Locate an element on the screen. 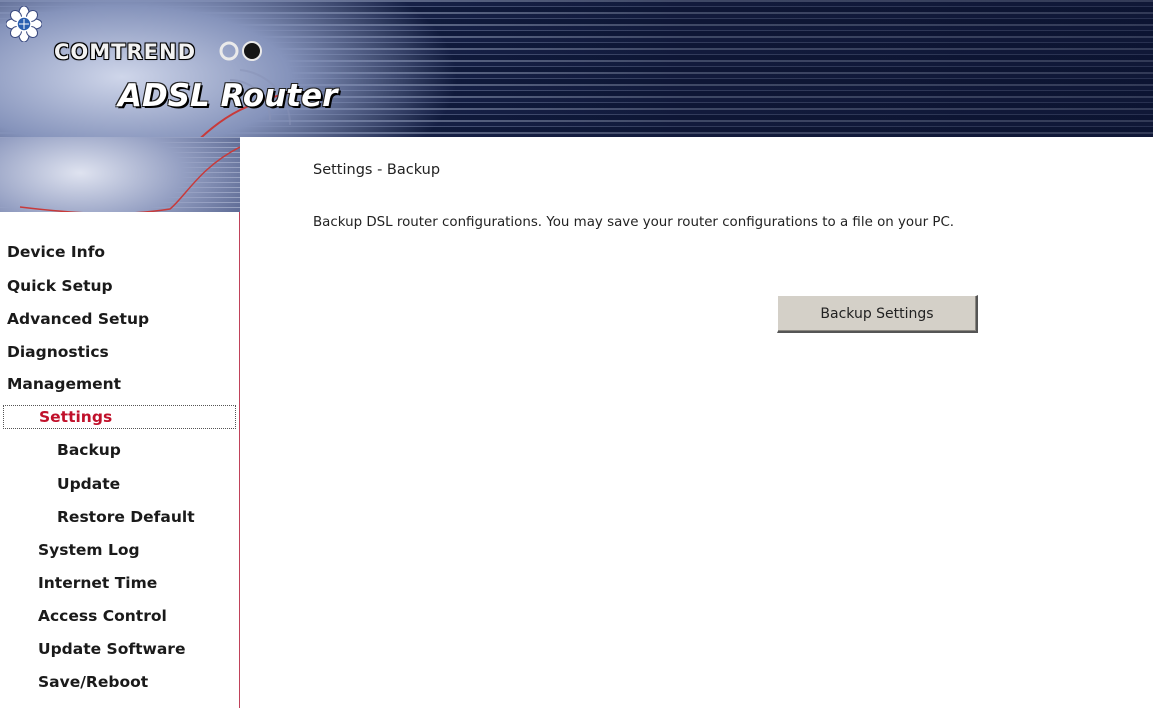 The image size is (1153, 708). nav-internet-time: Internet Time is located at coordinates (97, 583).